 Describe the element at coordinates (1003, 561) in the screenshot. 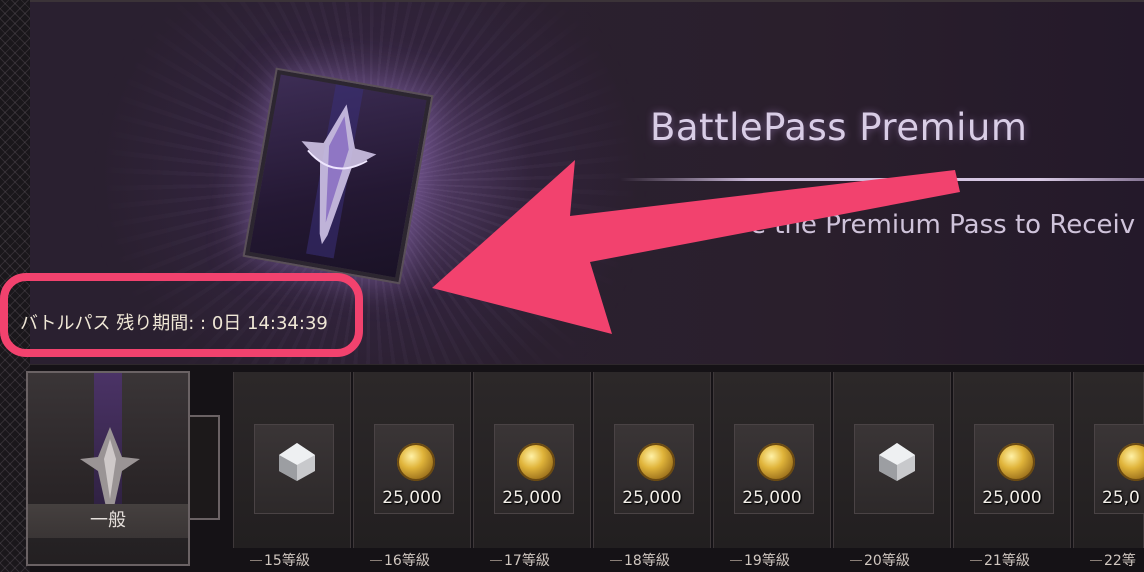

I see `level-label: 21等級` at that location.